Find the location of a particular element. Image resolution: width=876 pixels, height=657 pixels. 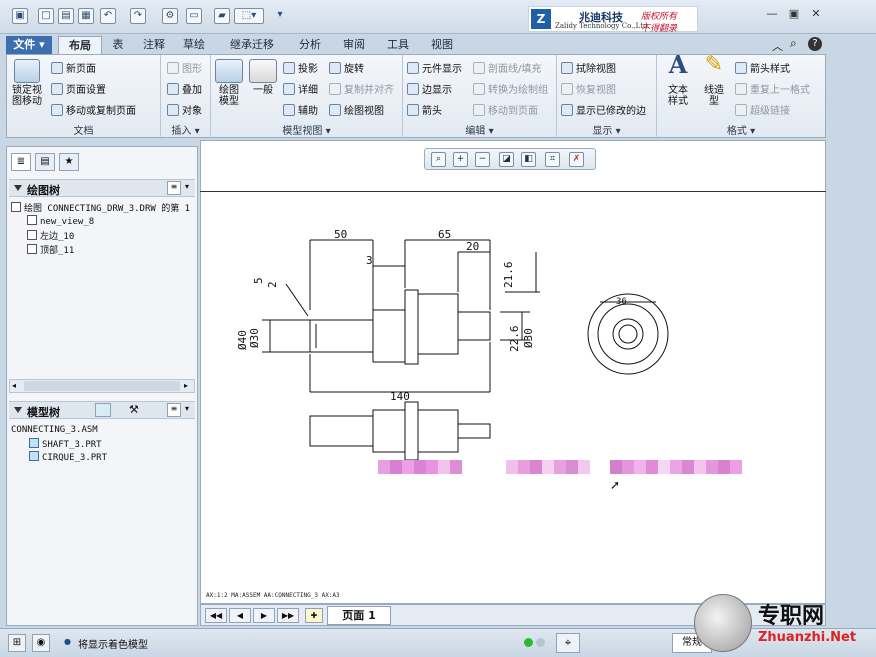

tab-legacy-migration: 继承迁移 is located at coordinates (252, 45).